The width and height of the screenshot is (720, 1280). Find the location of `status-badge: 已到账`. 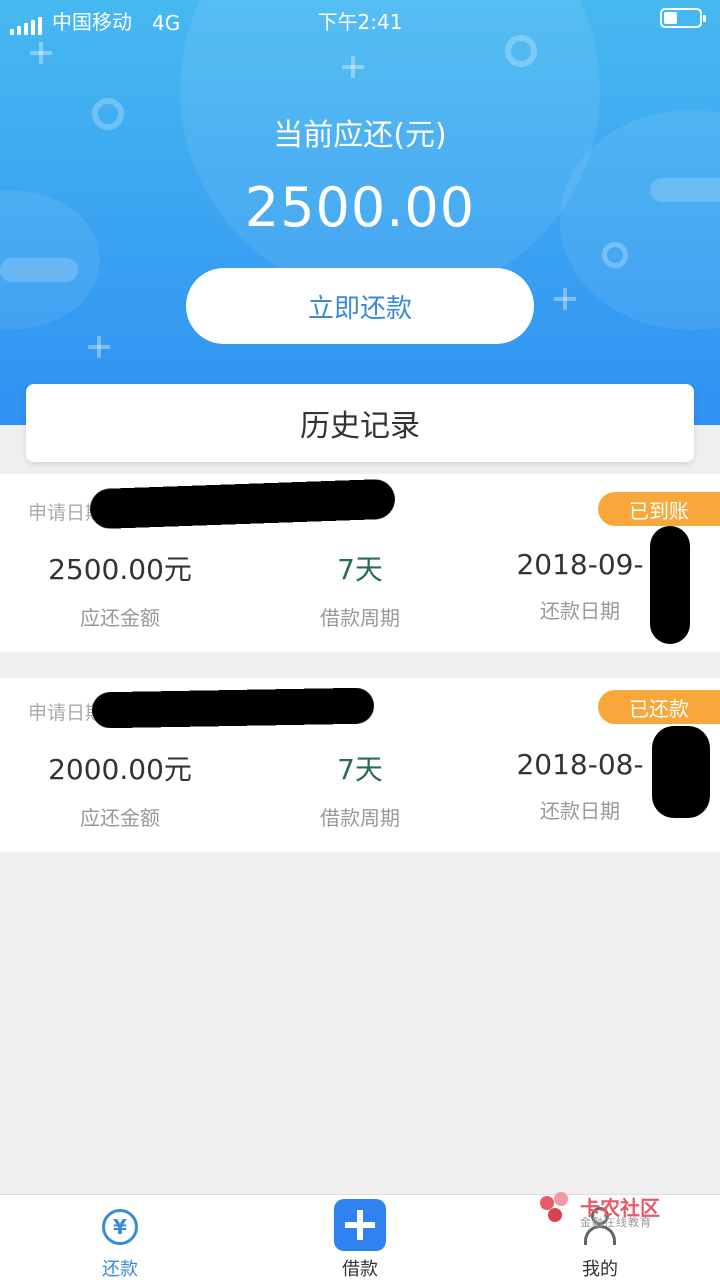

status-badge: 已到账 is located at coordinates (659, 509).